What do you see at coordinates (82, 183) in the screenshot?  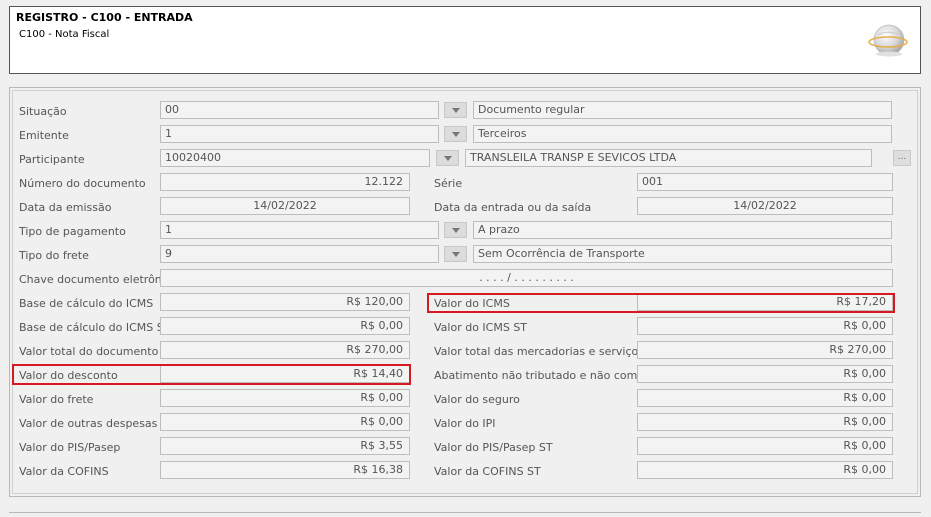 I see `numero-documento-label: Número do documento` at bounding box center [82, 183].